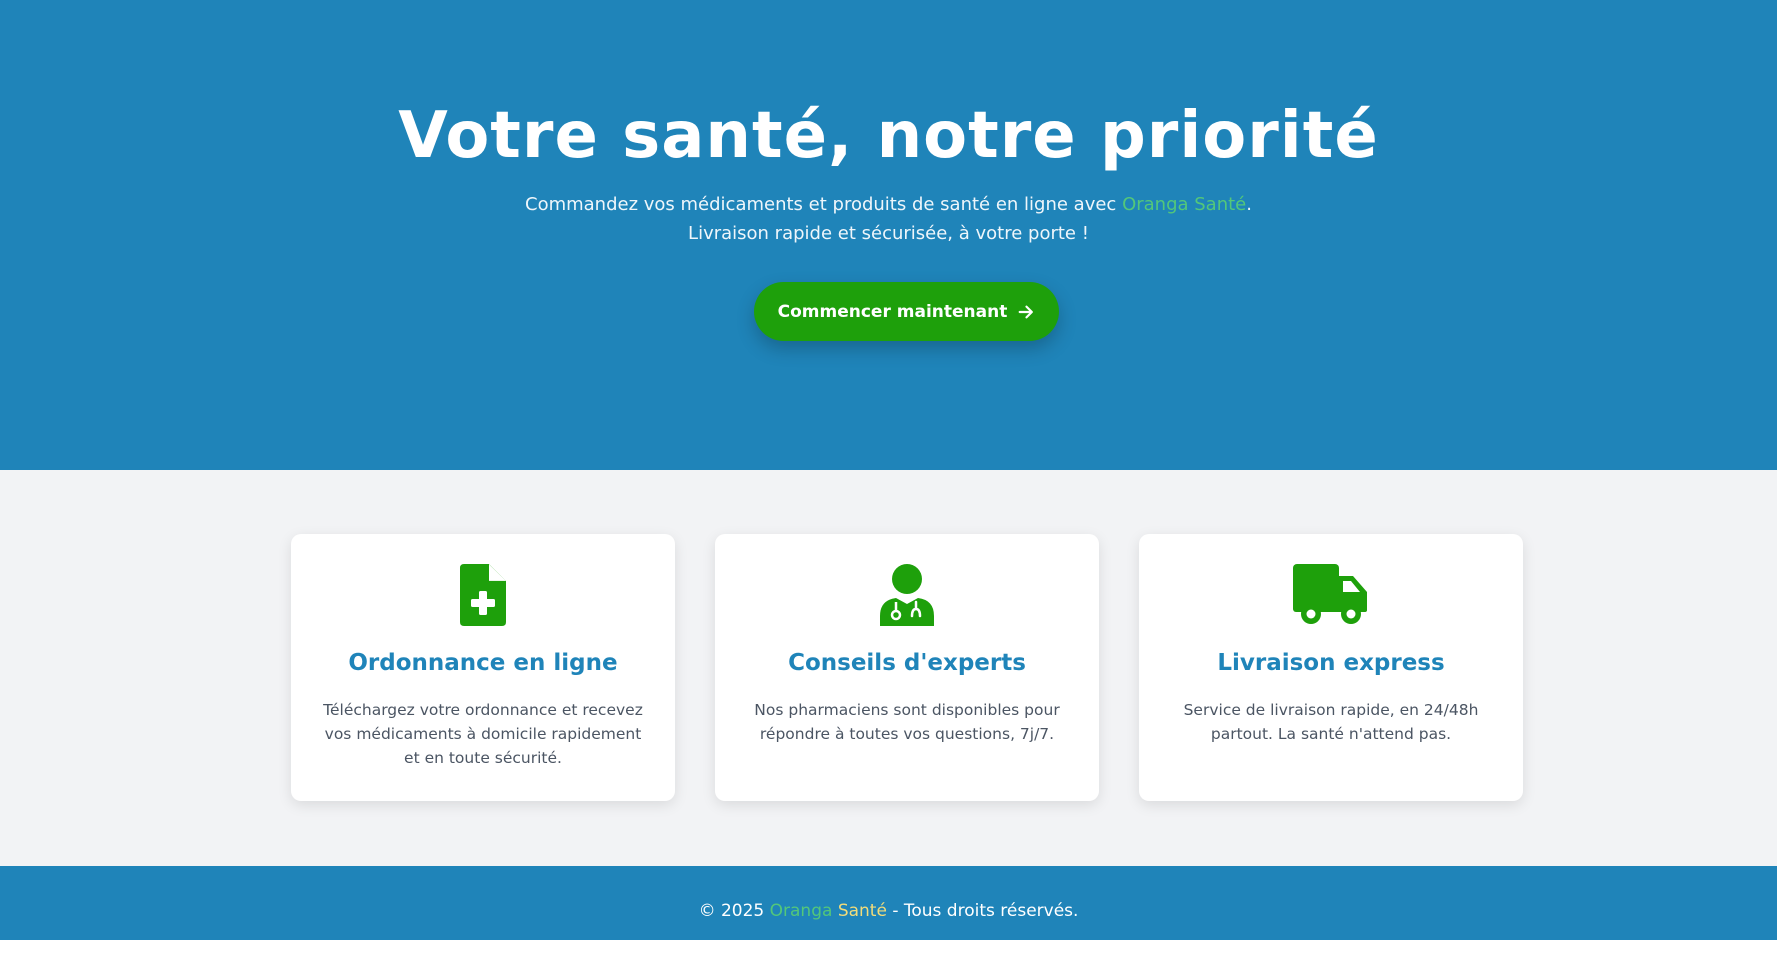 Image resolution: width=1777 pixels, height=956 pixels. I want to click on footer-brand-oranga: Oranga, so click(801, 911).